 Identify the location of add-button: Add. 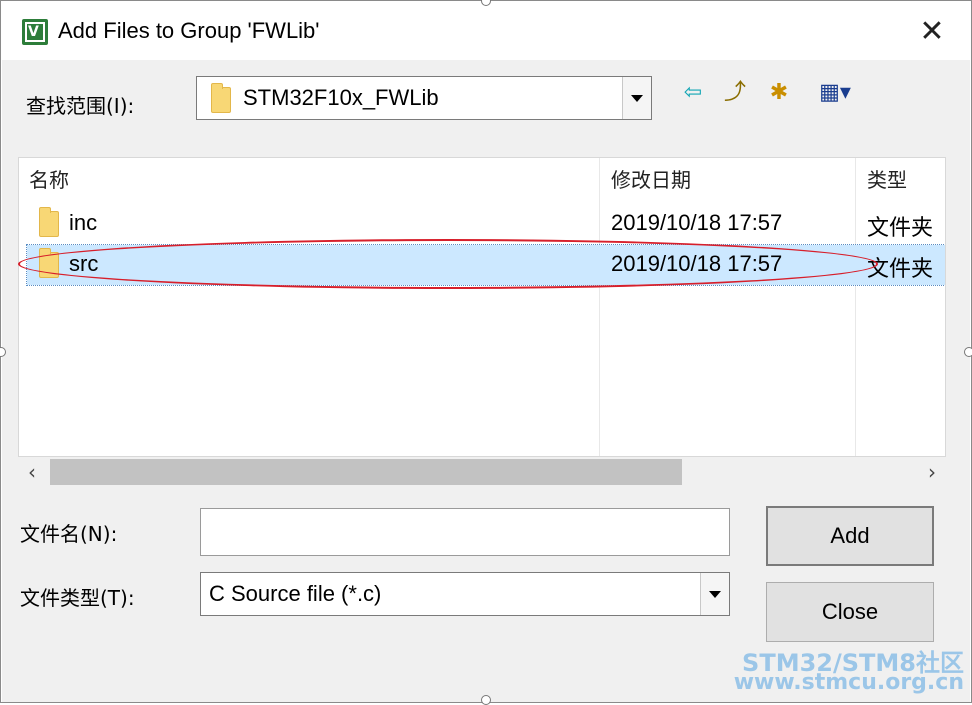
(850, 536).